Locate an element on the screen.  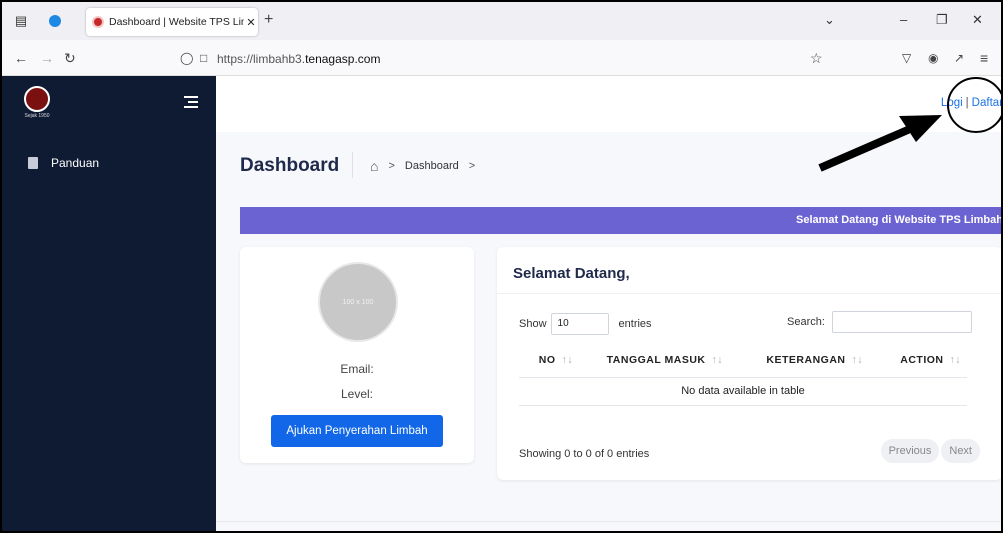
next-button: Next is located at coordinates (960, 451).